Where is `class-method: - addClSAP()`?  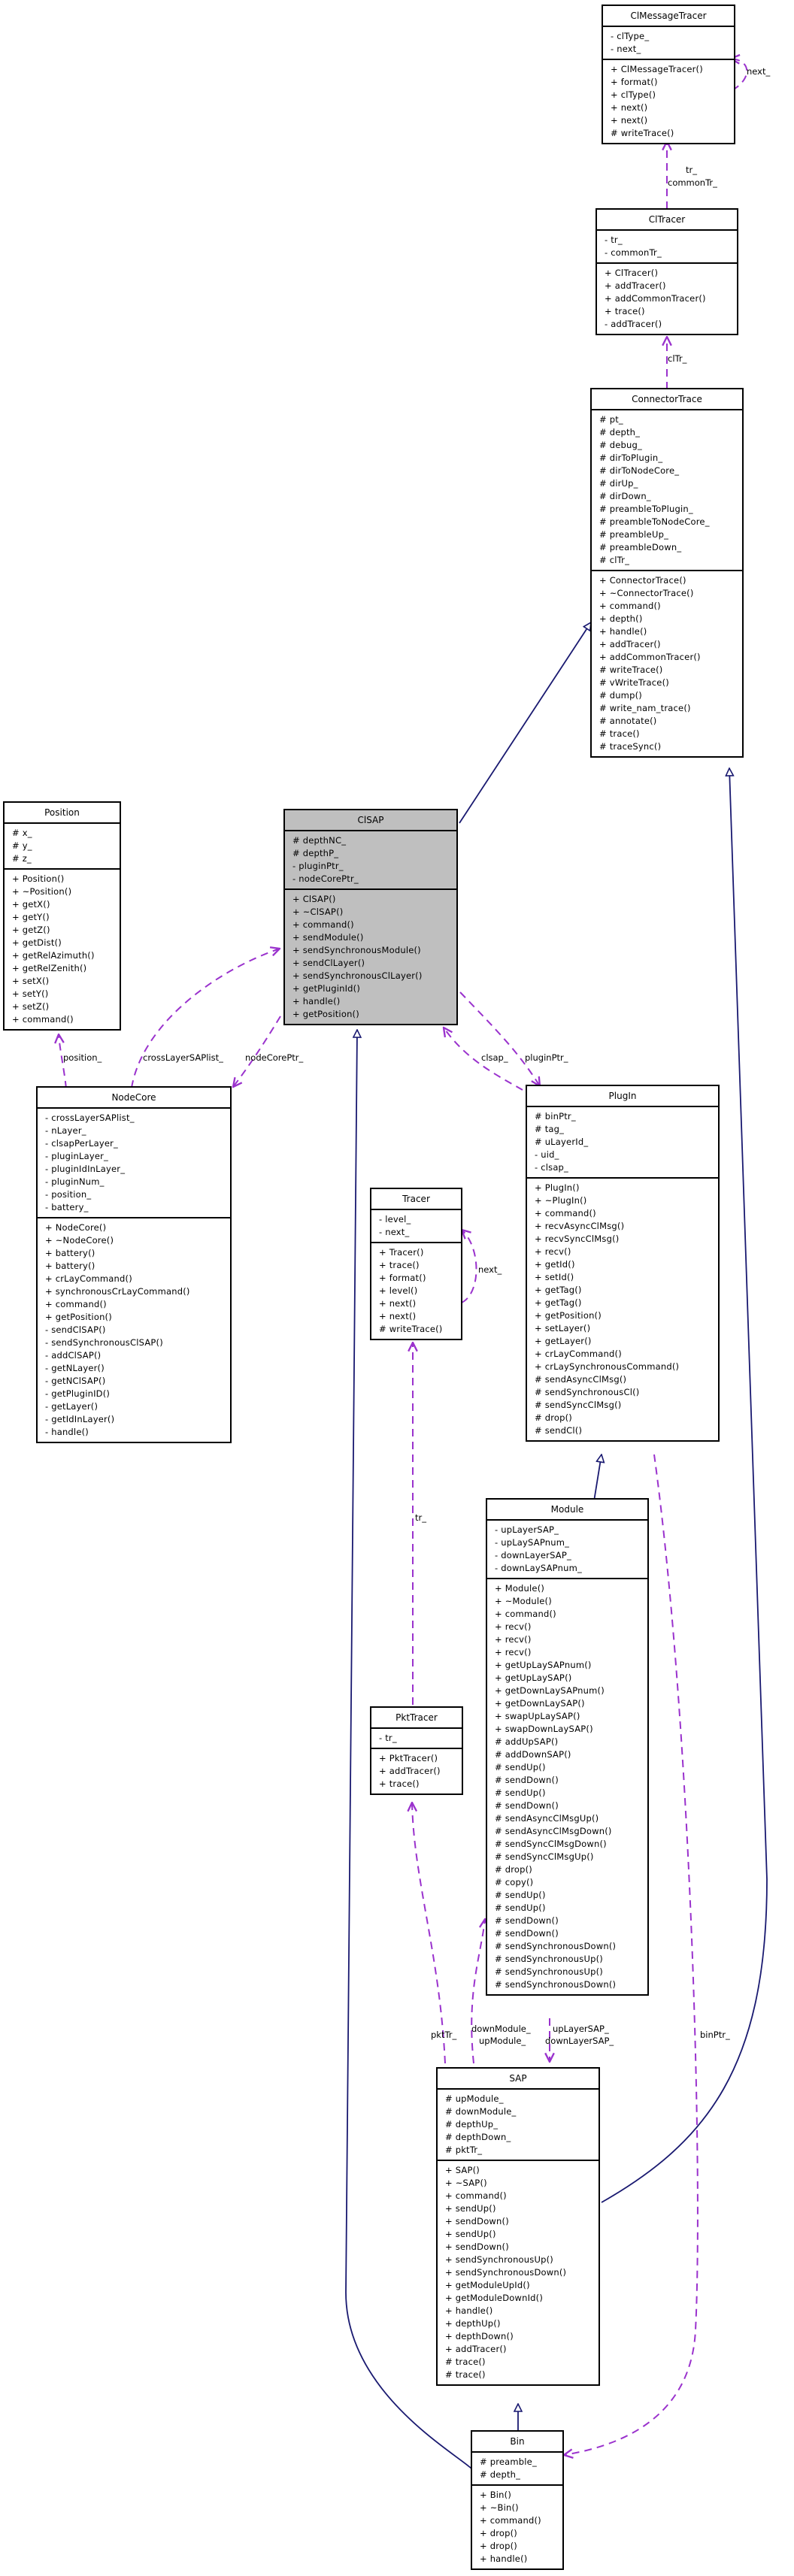
class-method: - addClSAP() is located at coordinates (73, 1355).